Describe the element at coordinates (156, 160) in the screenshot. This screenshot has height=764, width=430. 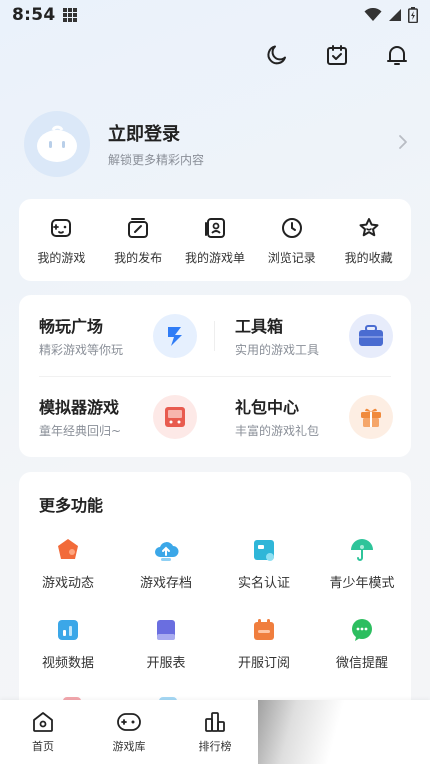
I see `login-subtitle: 解锁更多精彩内容` at that location.